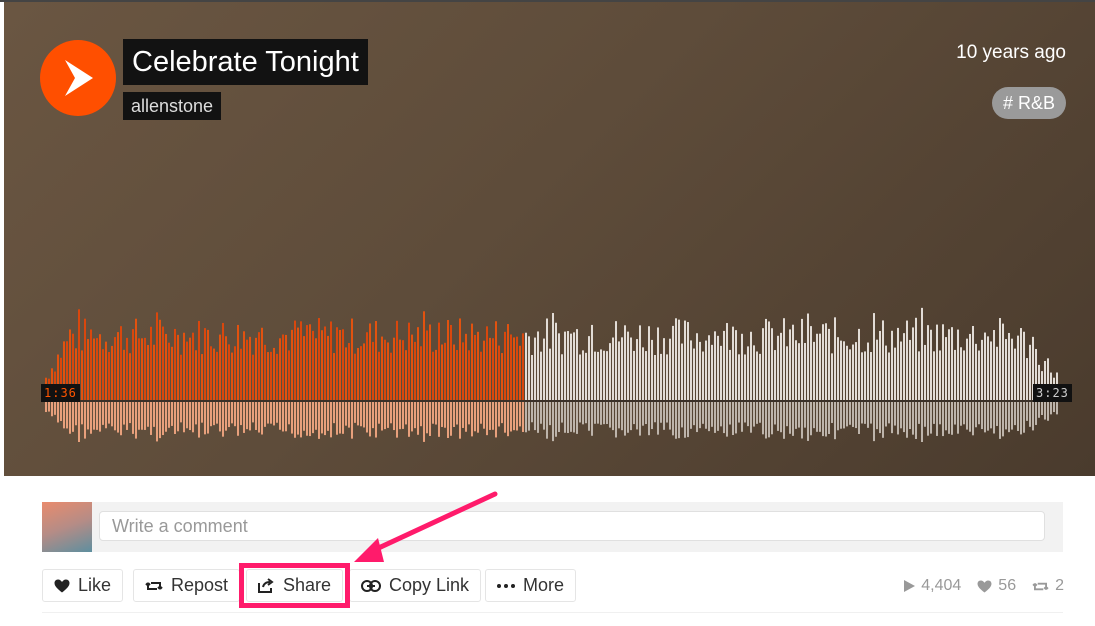 The width and height of the screenshot is (1095, 626). I want to click on play-button, so click(78, 78).